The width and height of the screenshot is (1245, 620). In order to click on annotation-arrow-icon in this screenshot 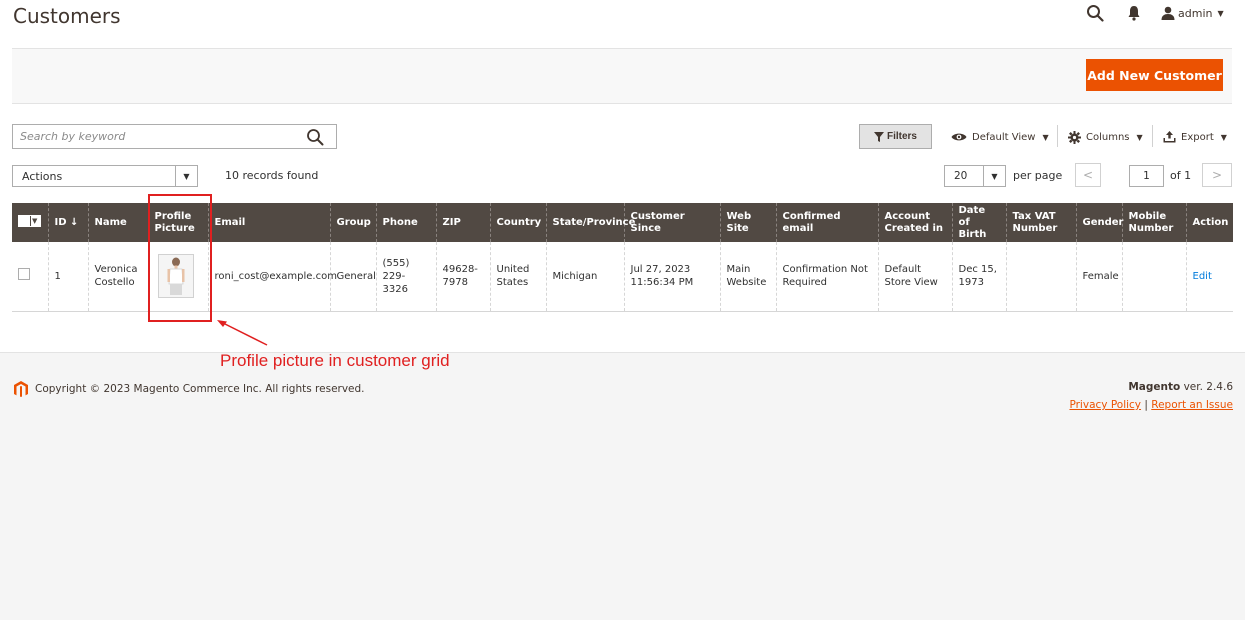, I will do `click(242, 333)`.